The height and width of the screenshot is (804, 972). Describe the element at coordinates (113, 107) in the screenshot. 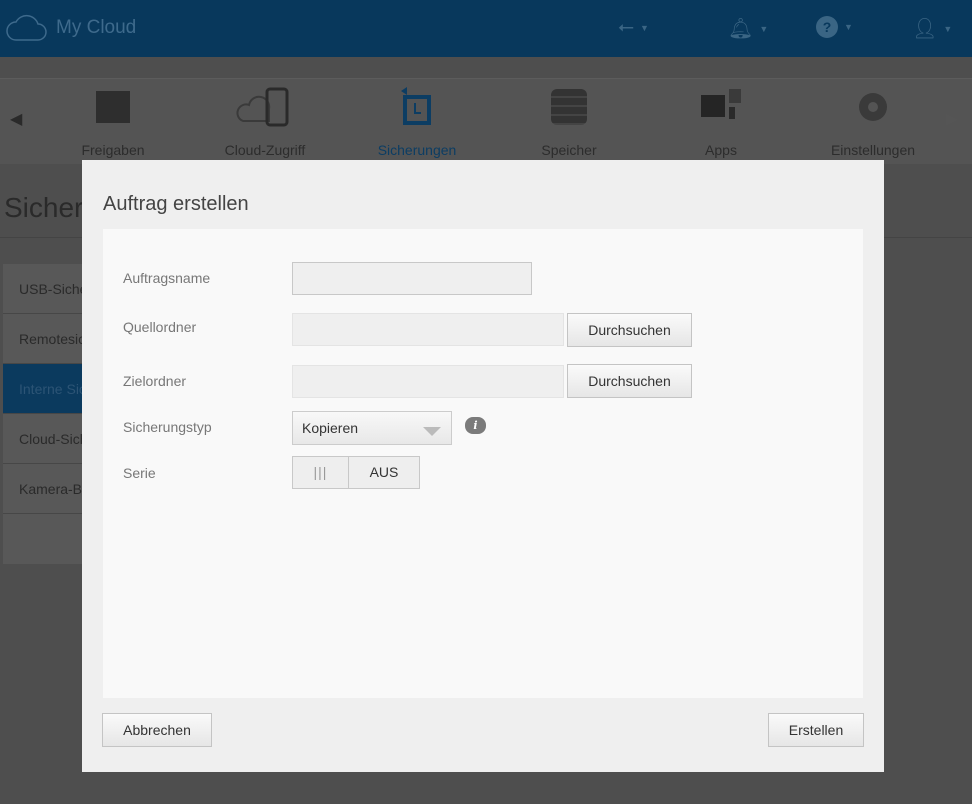

I see `folder-icon` at that location.